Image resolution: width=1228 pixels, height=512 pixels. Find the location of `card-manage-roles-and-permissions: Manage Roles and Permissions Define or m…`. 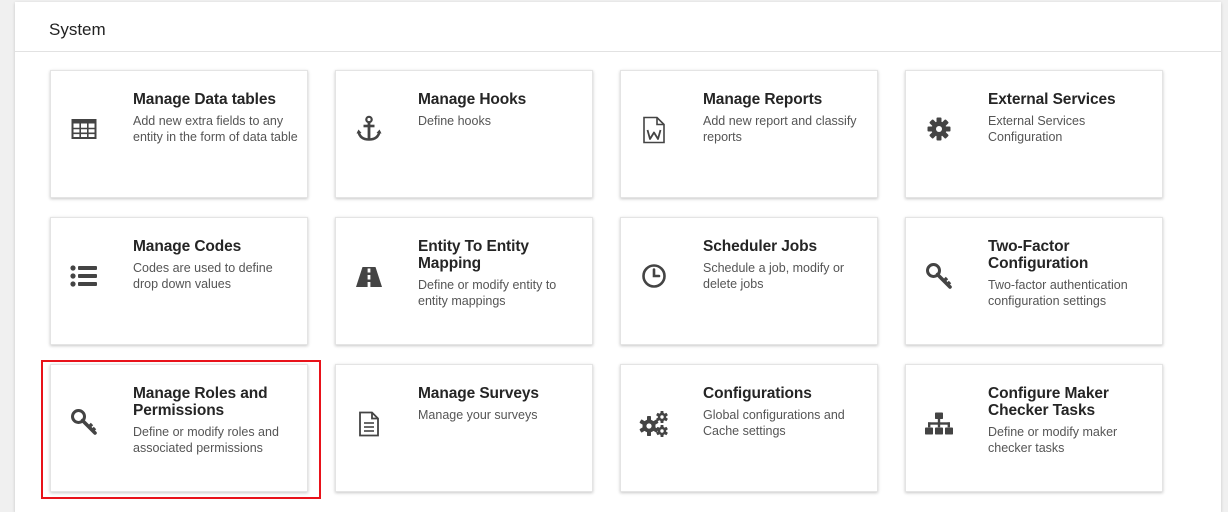

card-manage-roles-and-permissions: Manage Roles and Permissions Define or m… is located at coordinates (179, 428).